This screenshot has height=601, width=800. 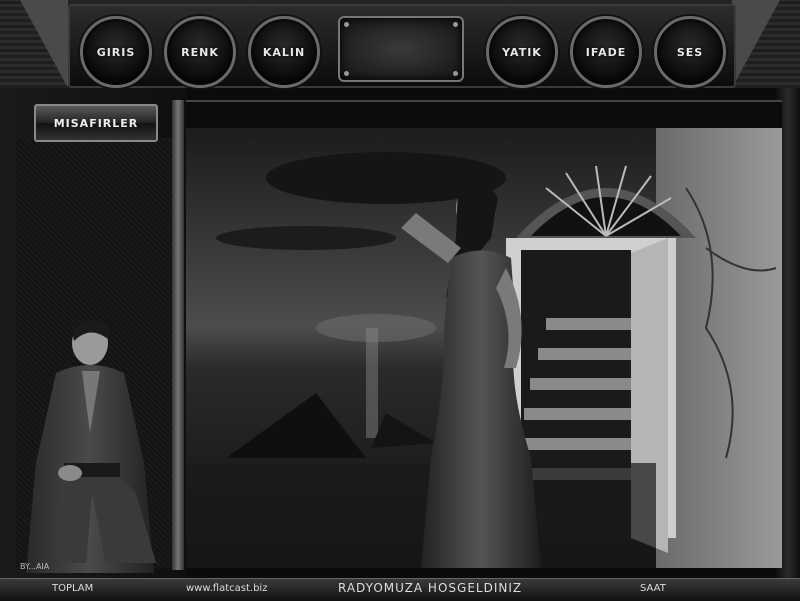 What do you see at coordinates (34, 44) in the screenshot?
I see `top-left-corner-decoration` at bounding box center [34, 44].